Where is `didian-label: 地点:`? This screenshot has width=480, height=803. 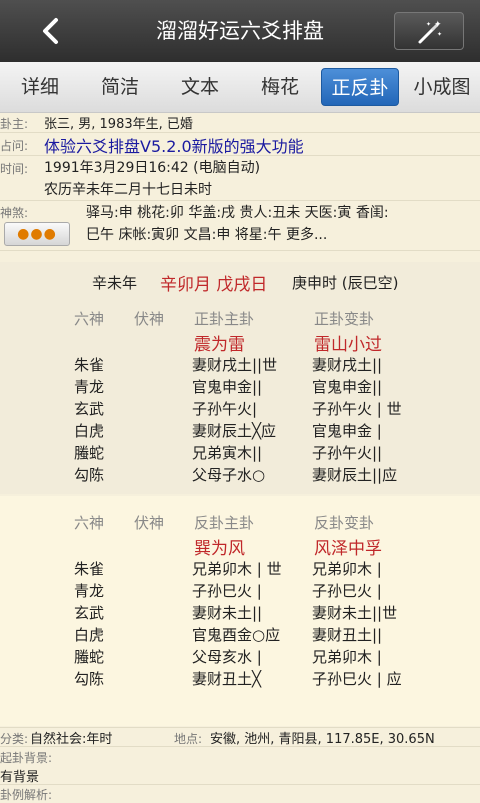
didian-label: 地点: is located at coordinates (188, 739).